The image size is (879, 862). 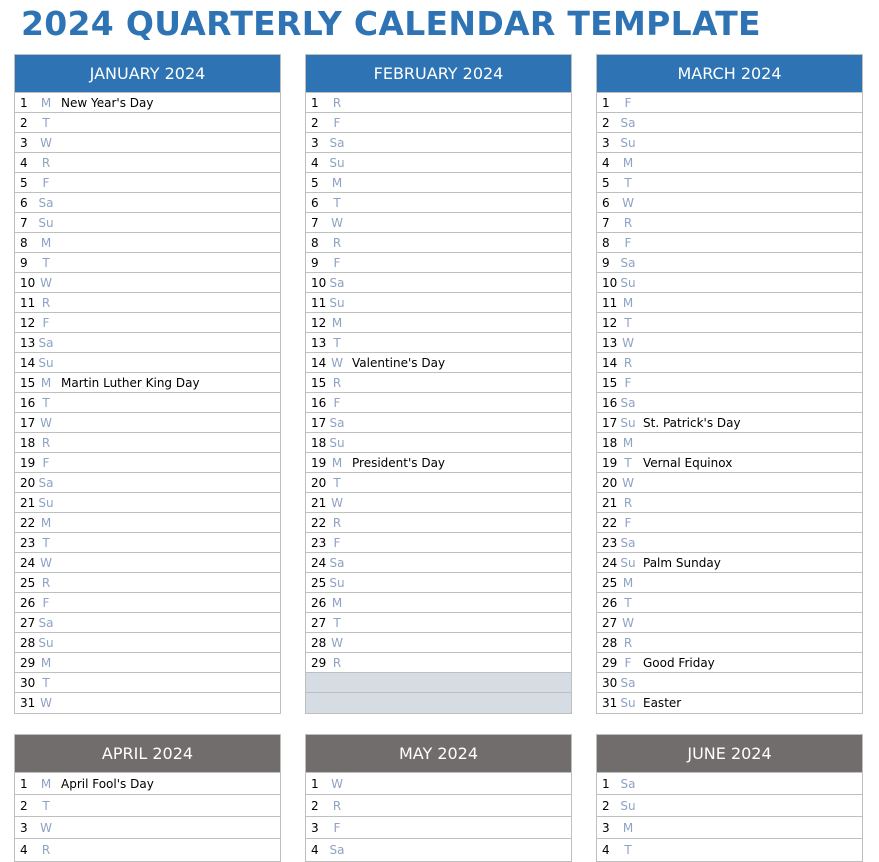 What do you see at coordinates (147, 163) in the screenshot?
I see `day-row: 4R` at bounding box center [147, 163].